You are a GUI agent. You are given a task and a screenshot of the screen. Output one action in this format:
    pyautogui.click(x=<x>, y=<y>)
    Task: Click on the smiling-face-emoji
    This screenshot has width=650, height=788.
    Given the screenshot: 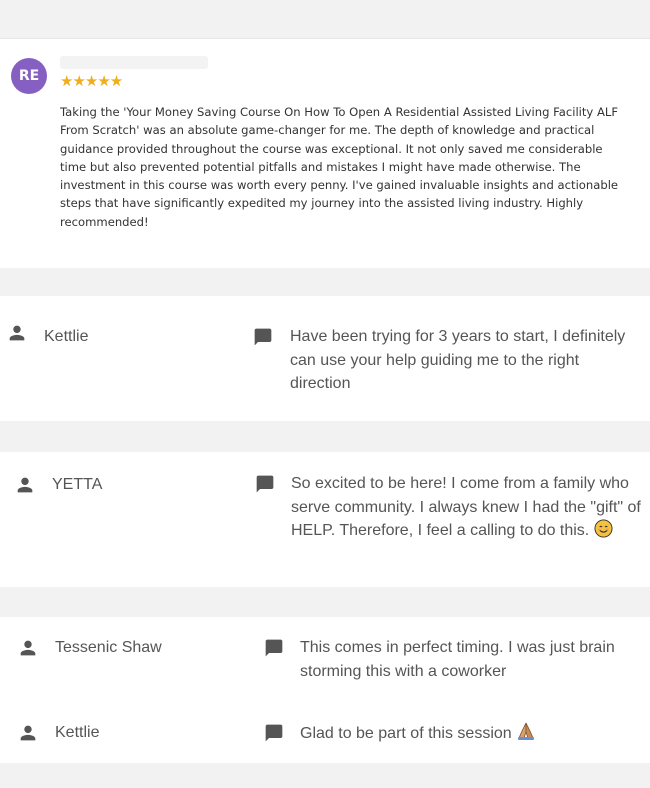 What is the action you would take?
    pyautogui.click(x=603, y=528)
    